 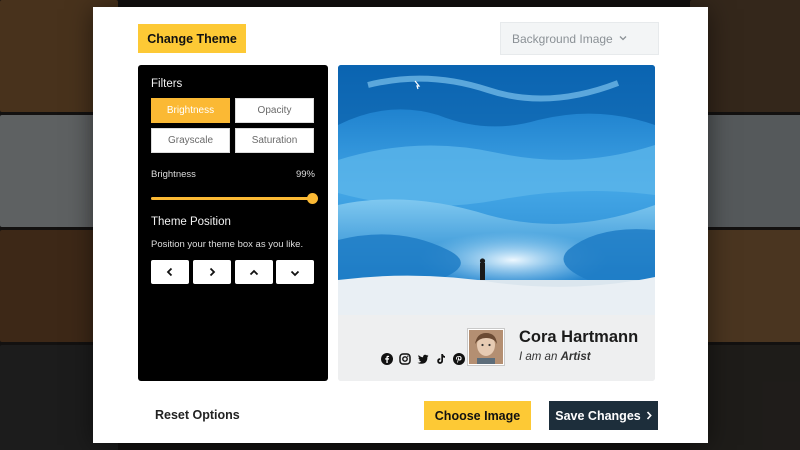 I want to click on tagline-prefix: I am an, so click(x=538, y=357).